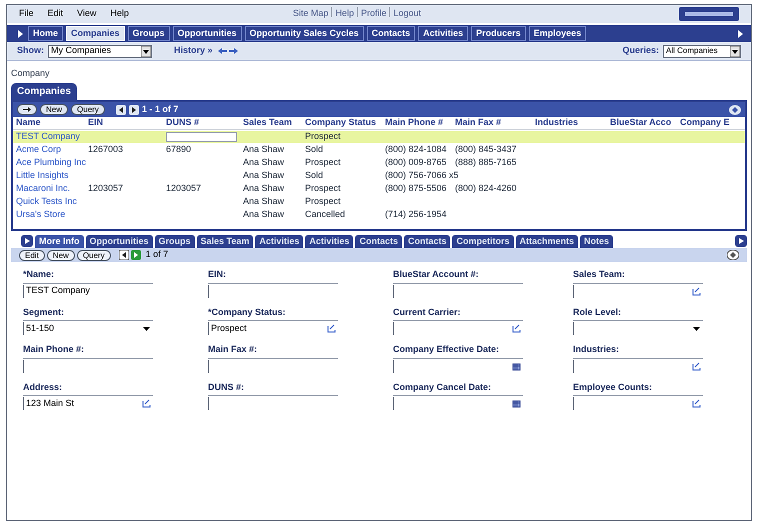  Describe the element at coordinates (273, 388) in the screenshot. I see `field-label: DUNS #:` at that location.